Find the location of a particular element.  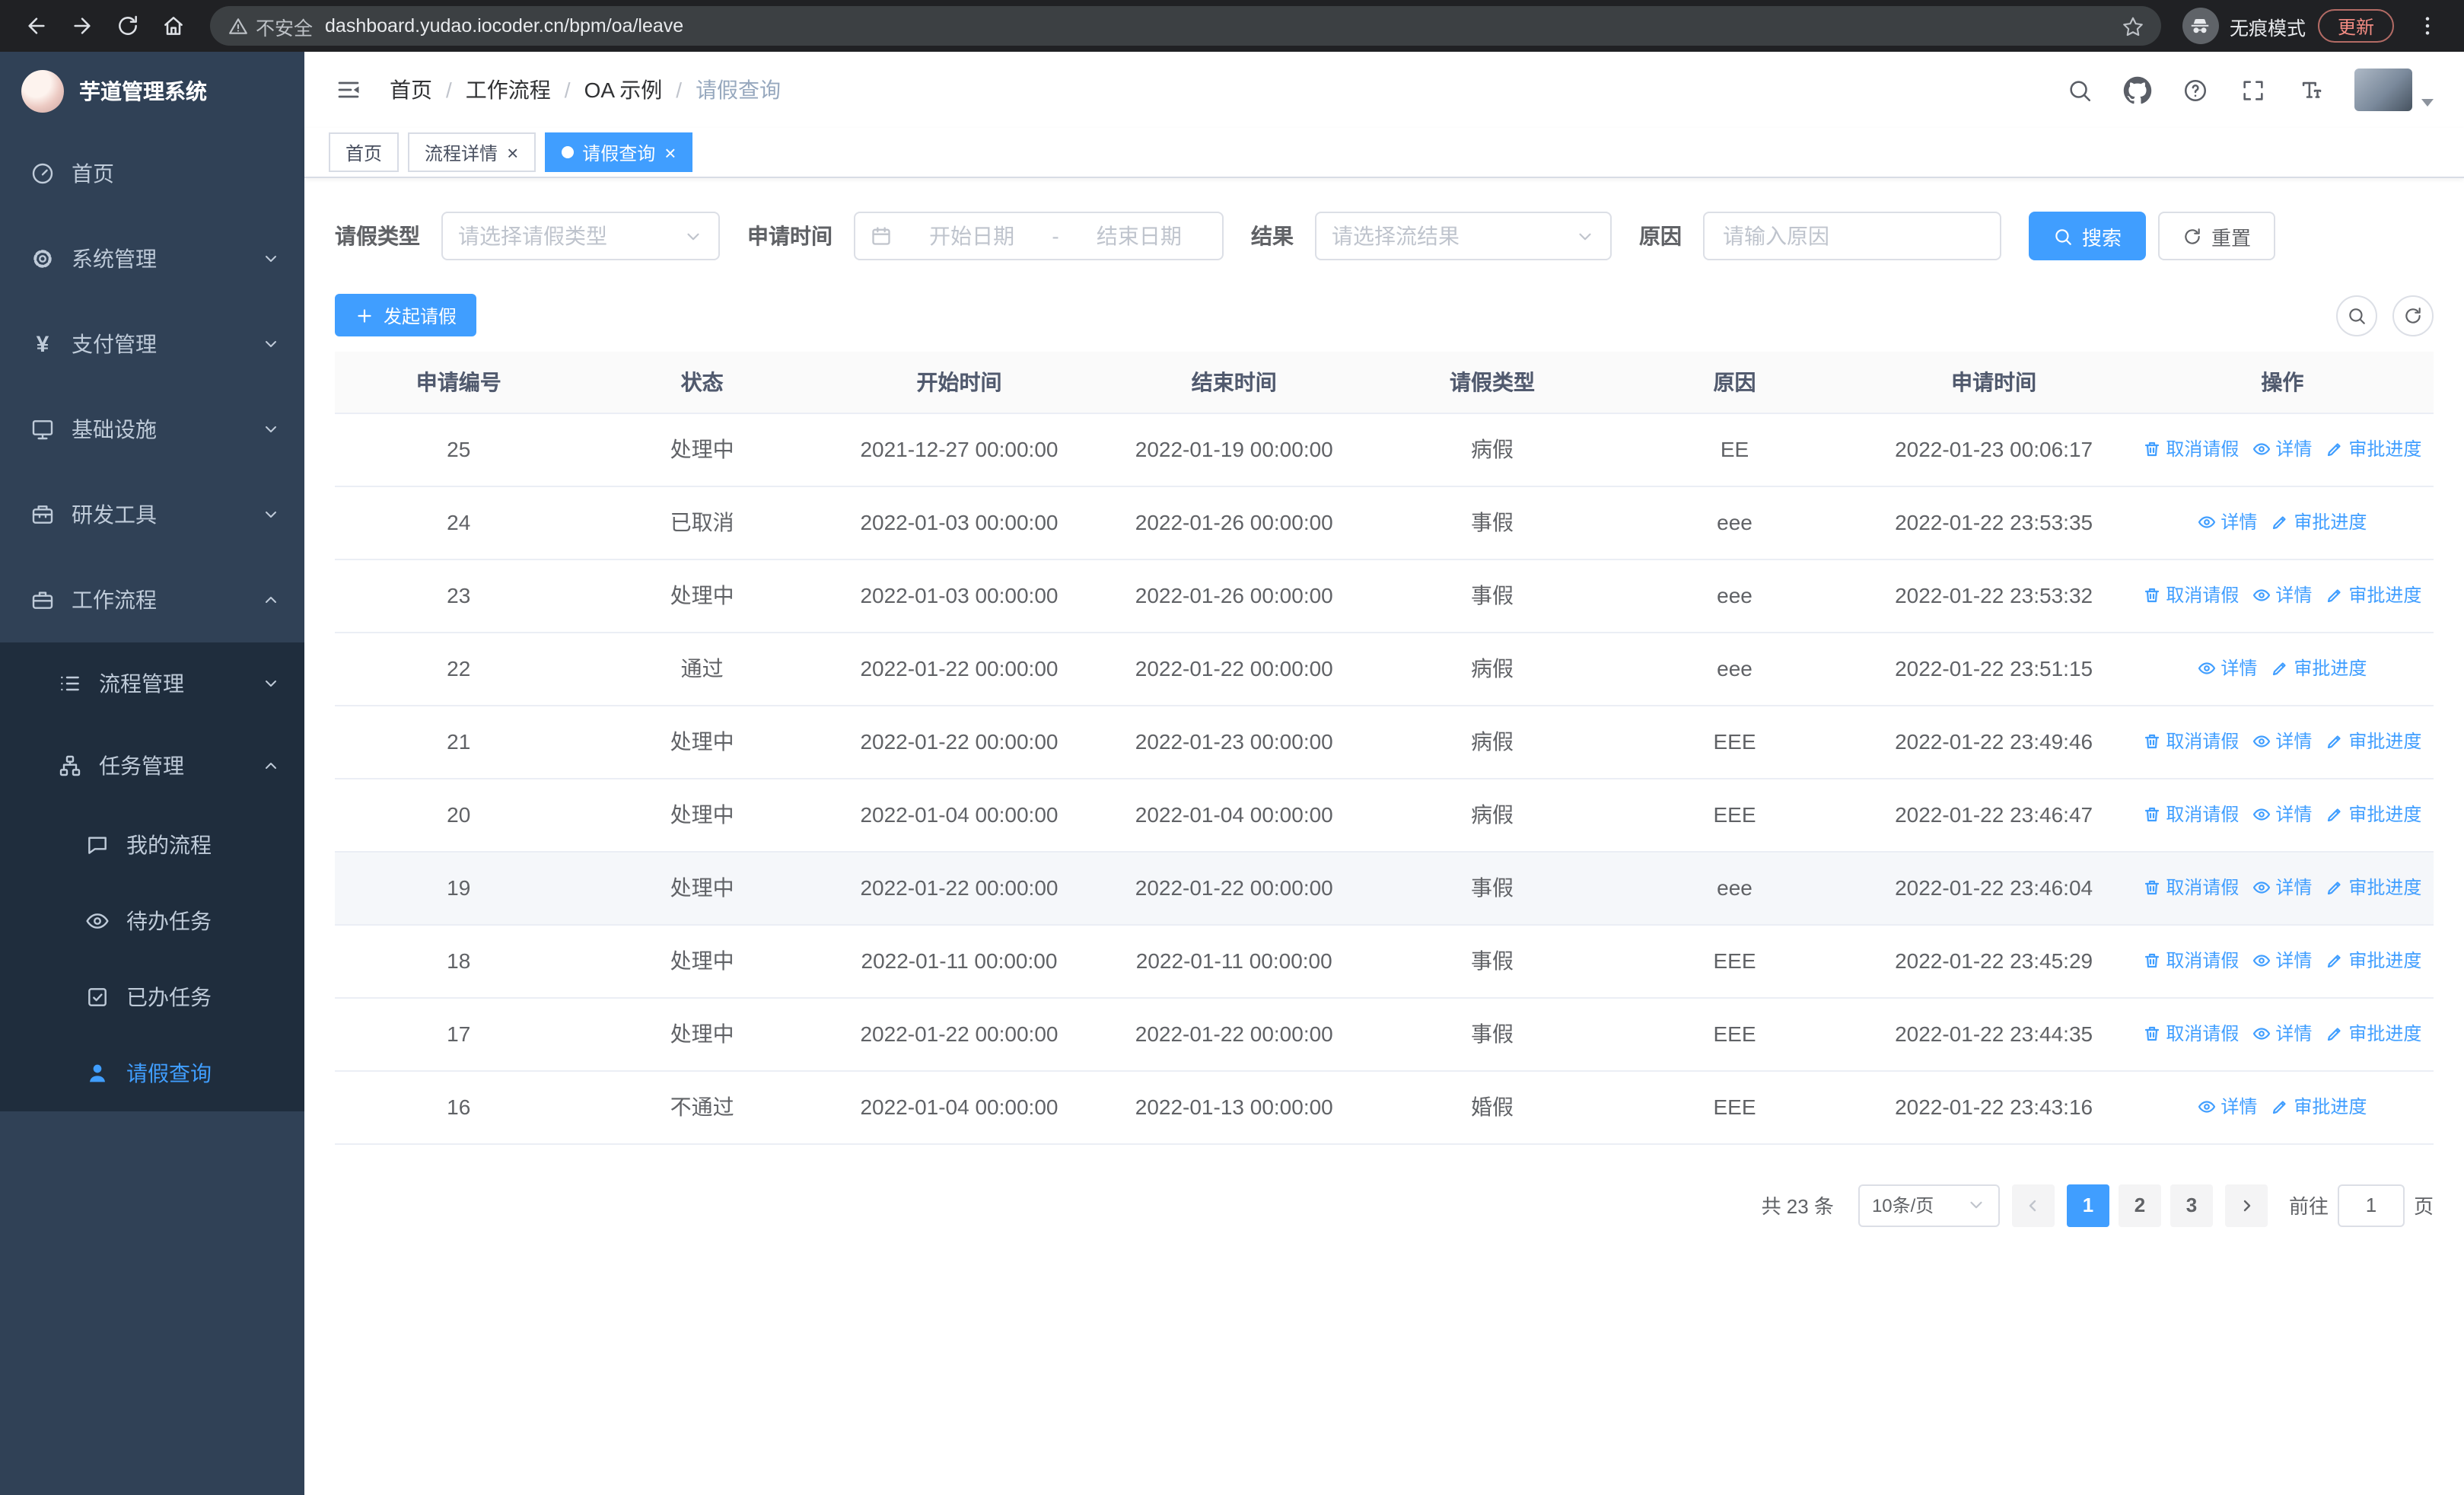

cell-start-time: 2022-01-04 00:00:00 is located at coordinates (959, 814).